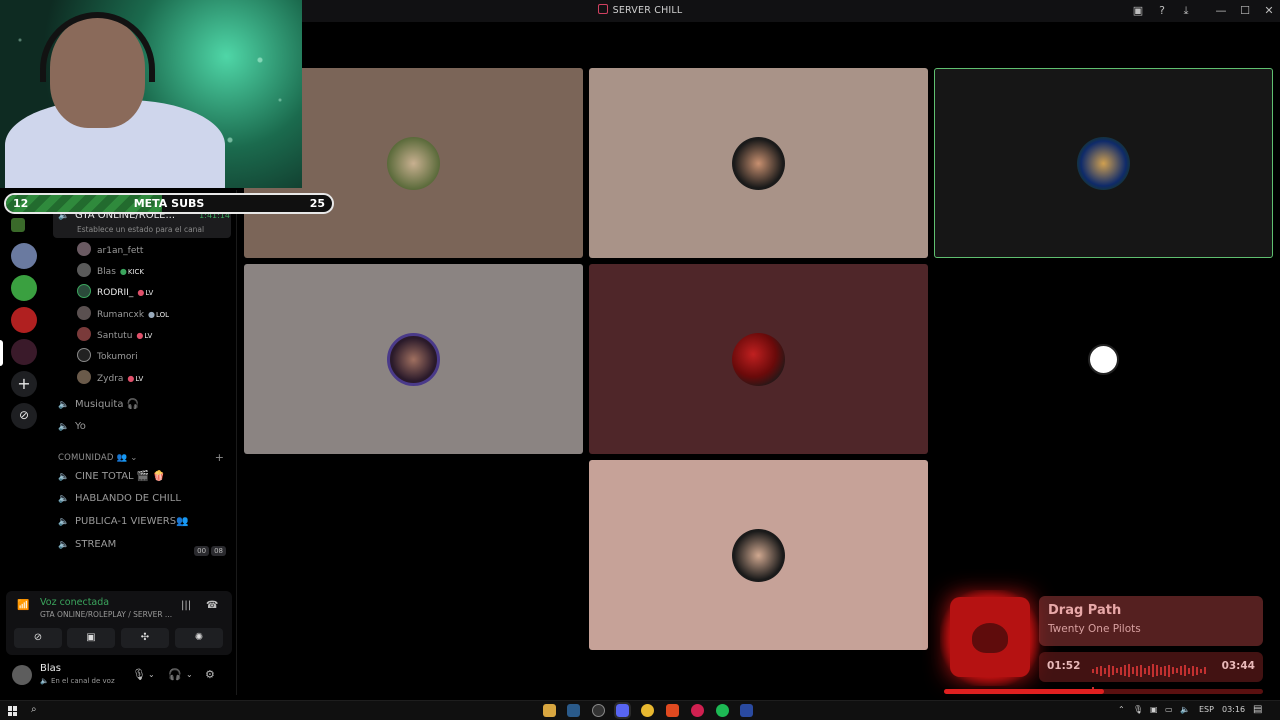 This screenshot has height=720, width=1280. What do you see at coordinates (1257, 709) in the screenshot?
I see `notification-icon: ▤` at bounding box center [1257, 709].